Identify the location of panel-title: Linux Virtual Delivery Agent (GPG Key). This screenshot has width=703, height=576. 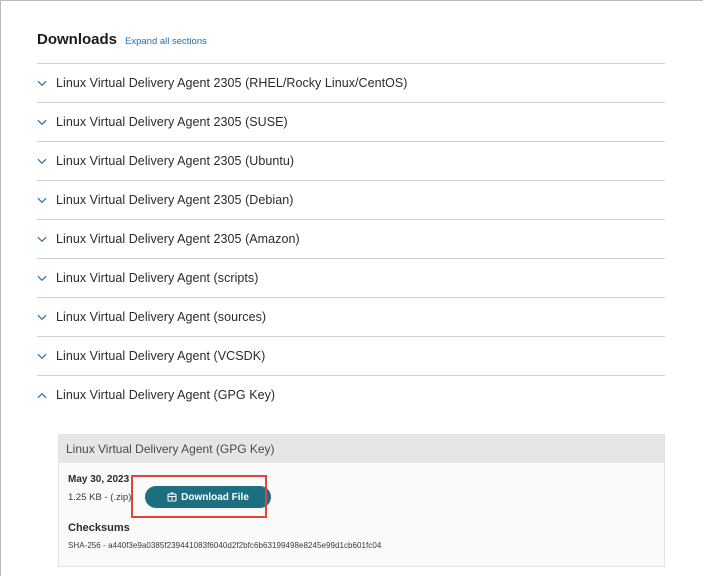
(361, 449).